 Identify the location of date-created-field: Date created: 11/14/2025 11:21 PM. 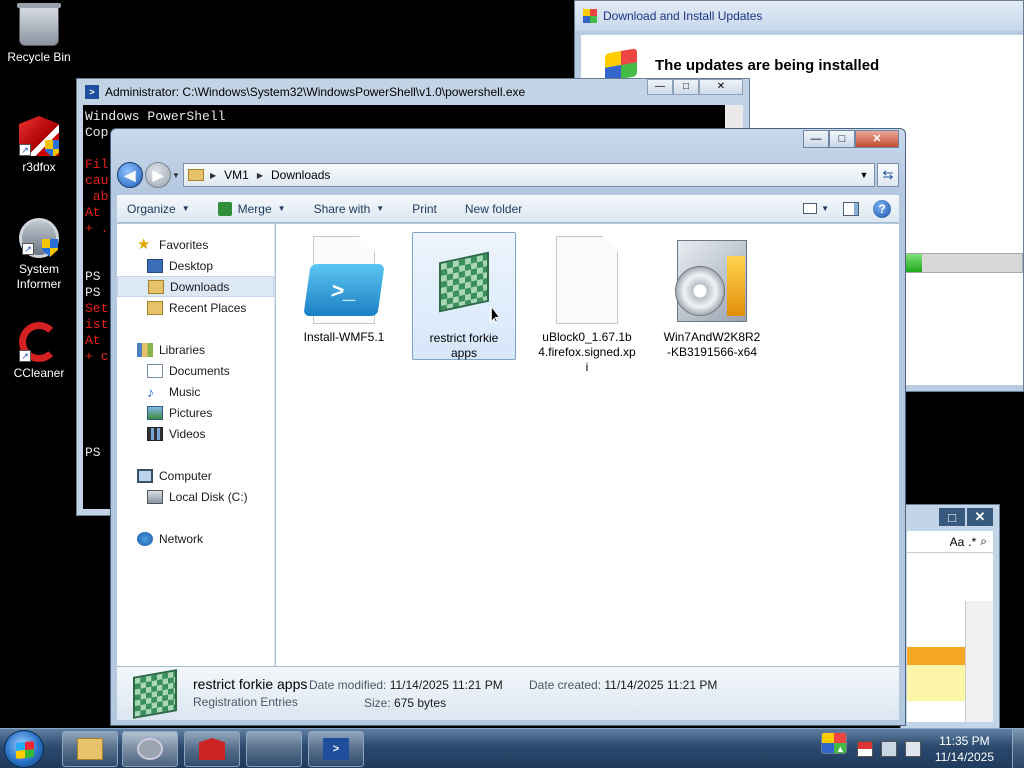
(623, 685).